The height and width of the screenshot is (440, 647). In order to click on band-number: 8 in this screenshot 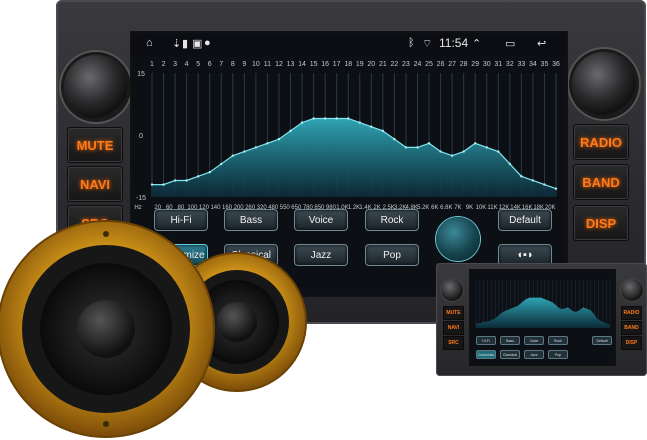, I will do `click(233, 64)`.